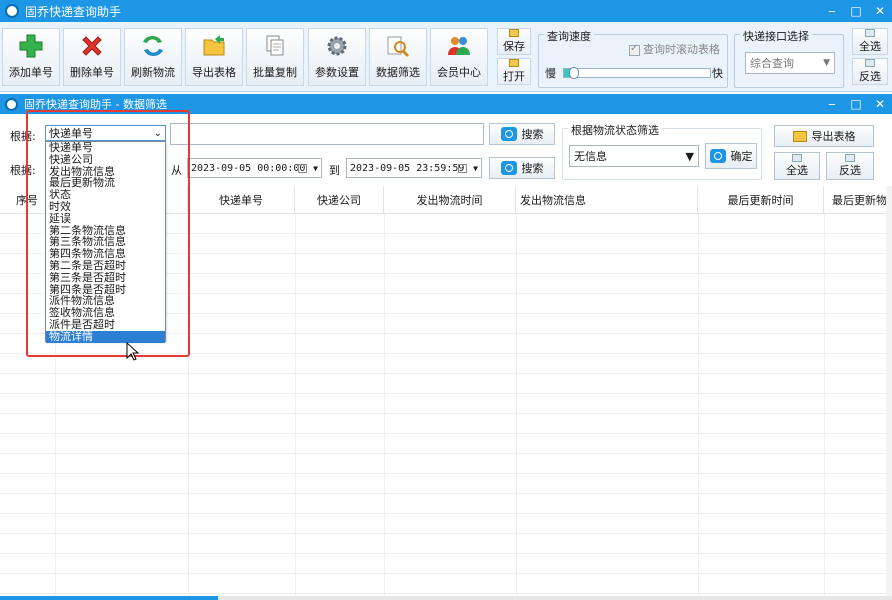 The height and width of the screenshot is (600, 892). I want to click on add-tracking-label: 添加单号, so click(31, 72).